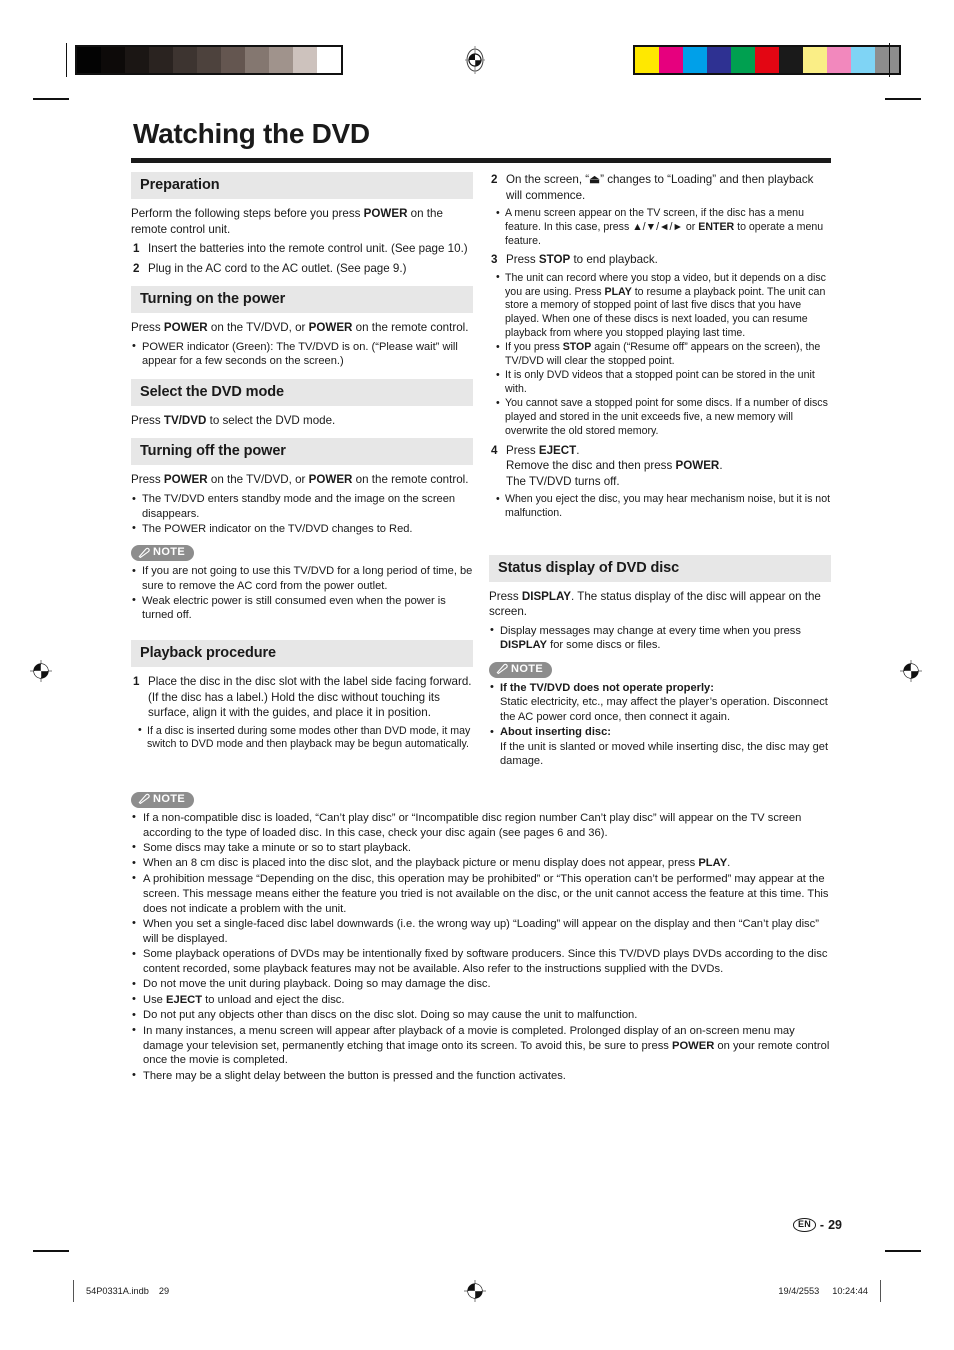 The height and width of the screenshot is (1350, 954). I want to click on txt: on the TV/DVD, or, so click(258, 328).